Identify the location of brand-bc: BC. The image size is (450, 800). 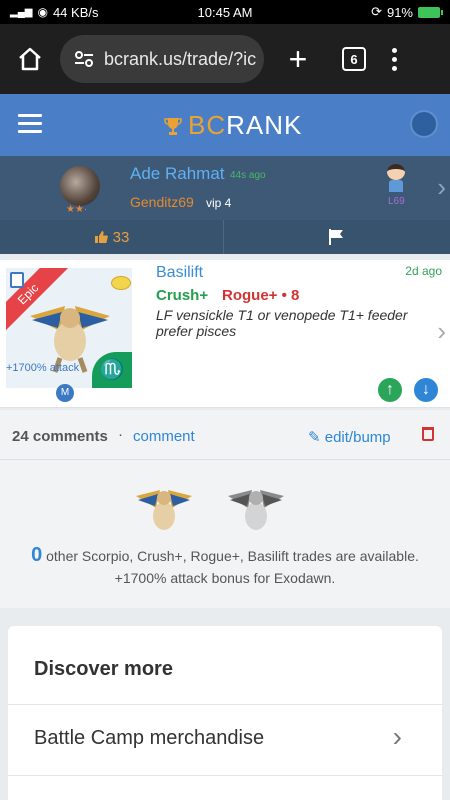
(207, 125).